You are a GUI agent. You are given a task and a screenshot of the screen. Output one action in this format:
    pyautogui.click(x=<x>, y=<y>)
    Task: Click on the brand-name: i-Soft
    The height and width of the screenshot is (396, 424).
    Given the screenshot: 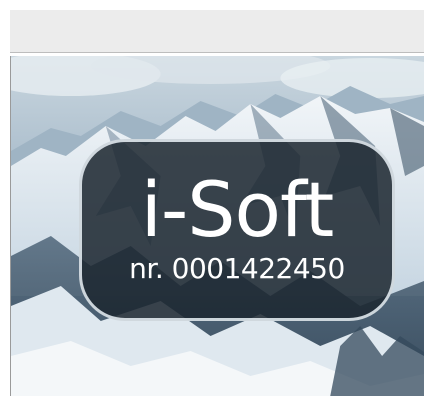 What is the action you would take?
    pyautogui.click(x=237, y=209)
    